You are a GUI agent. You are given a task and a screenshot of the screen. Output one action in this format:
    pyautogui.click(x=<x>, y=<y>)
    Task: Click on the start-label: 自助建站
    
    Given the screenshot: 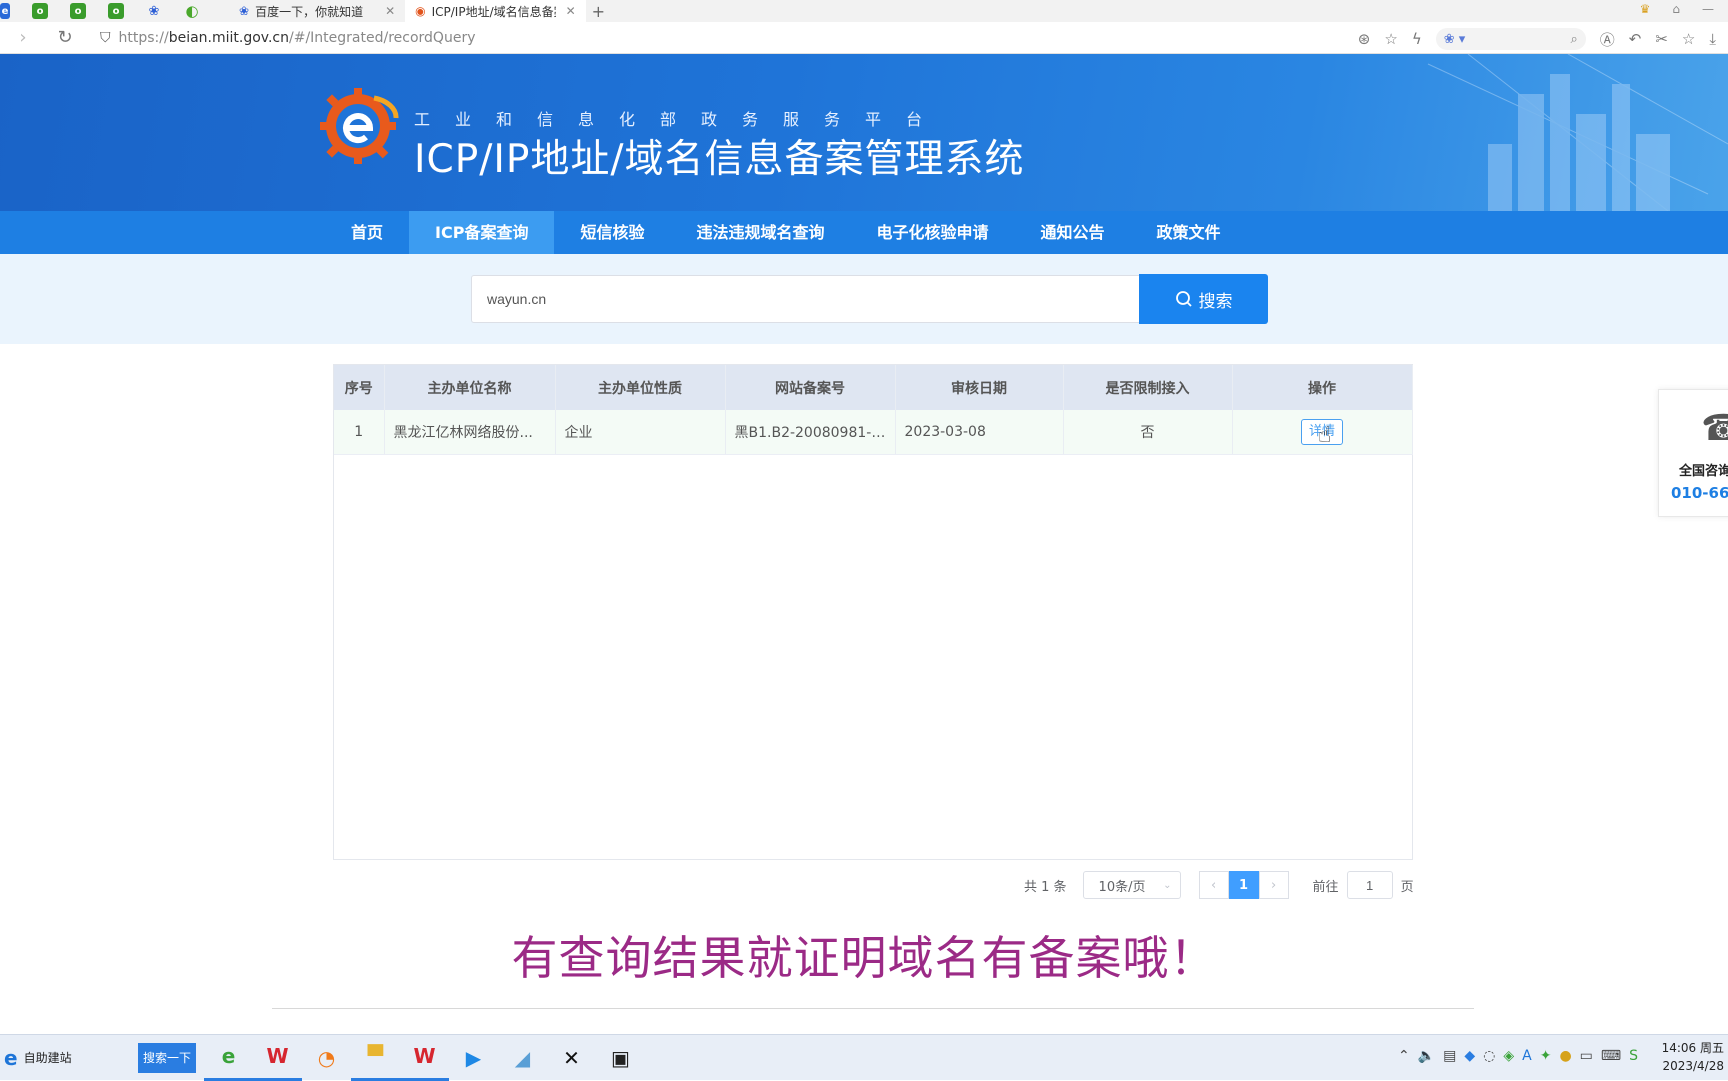 What is the action you would take?
    pyautogui.click(x=47, y=1058)
    